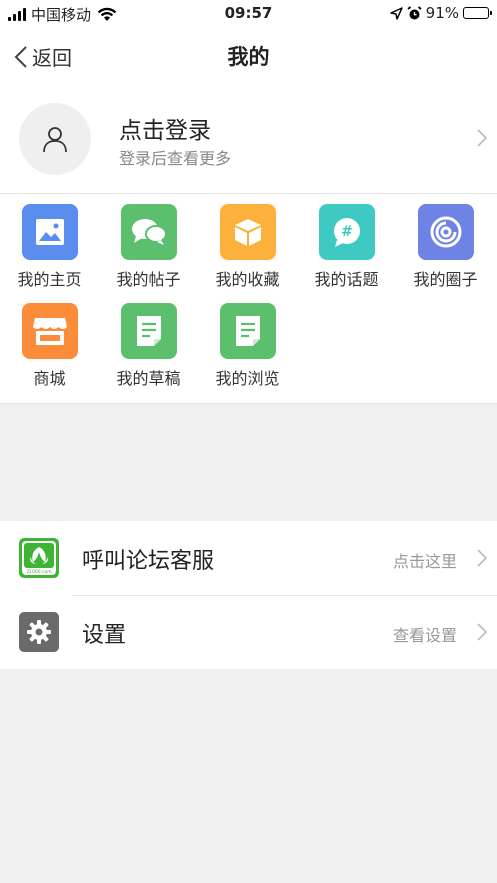 This screenshot has height=883, width=497. I want to click on grid-item-label: 我的帖子, so click(148, 279).